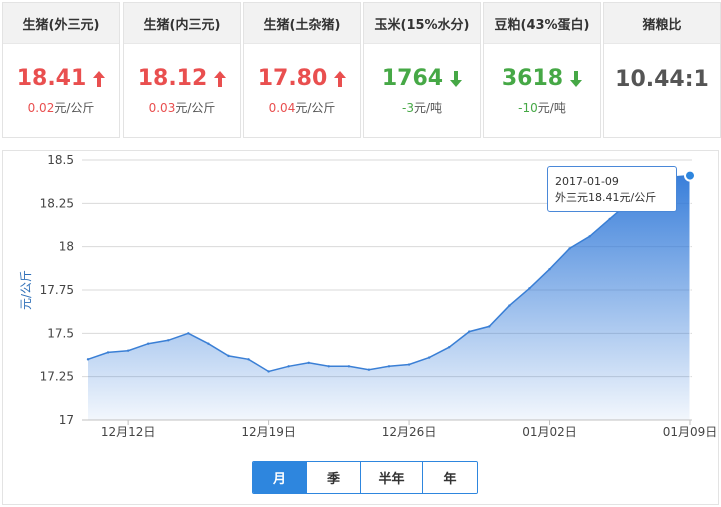  Describe the element at coordinates (392, 477) in the screenshot. I see `period-button-half-year: 半年` at that location.